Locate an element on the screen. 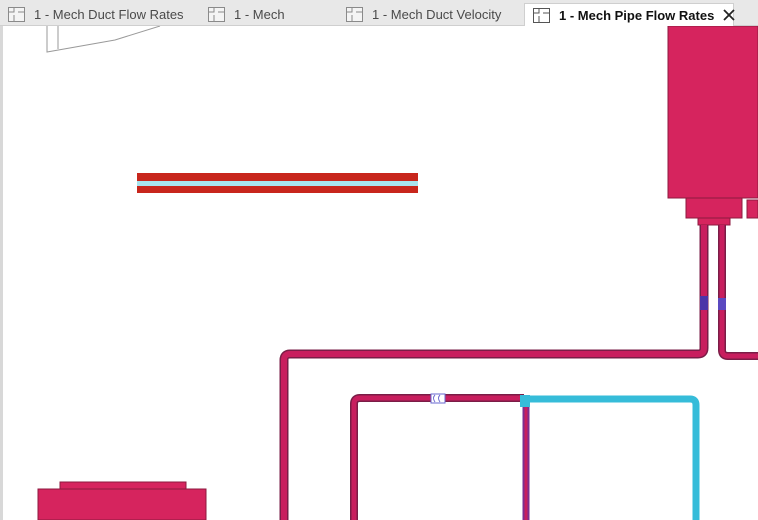 This screenshot has height=520, width=758. close-icon is located at coordinates (729, 15).